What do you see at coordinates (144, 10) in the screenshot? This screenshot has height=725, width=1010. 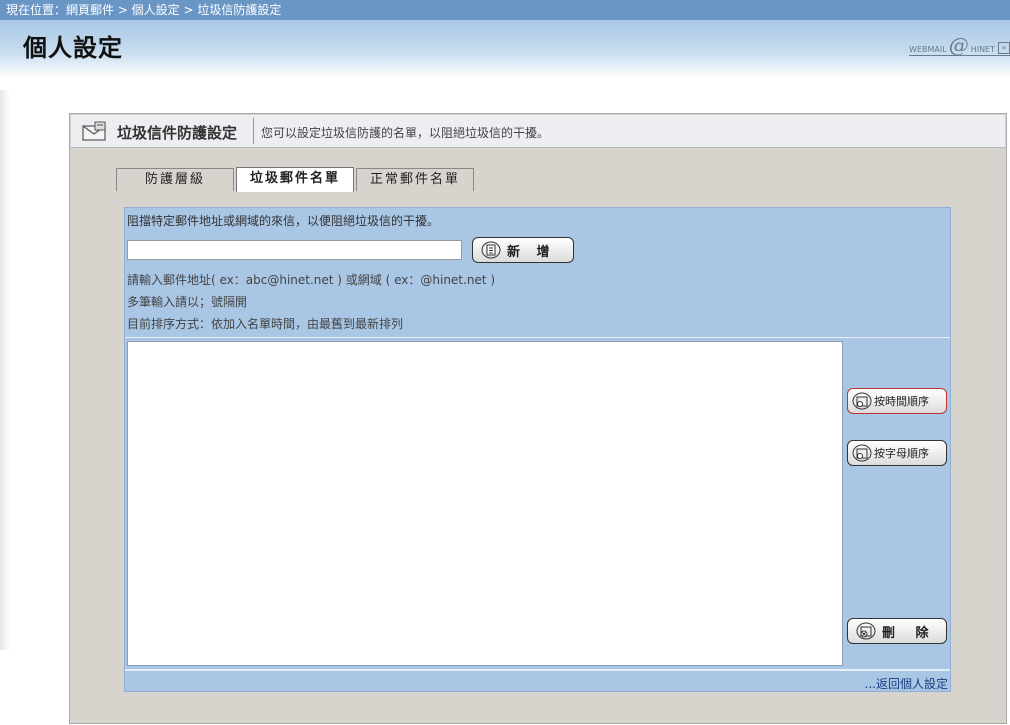 I see `breadcrumb: 現在位置：網頁郵件 > 個人設定 > 垃圾信防護設定` at bounding box center [144, 10].